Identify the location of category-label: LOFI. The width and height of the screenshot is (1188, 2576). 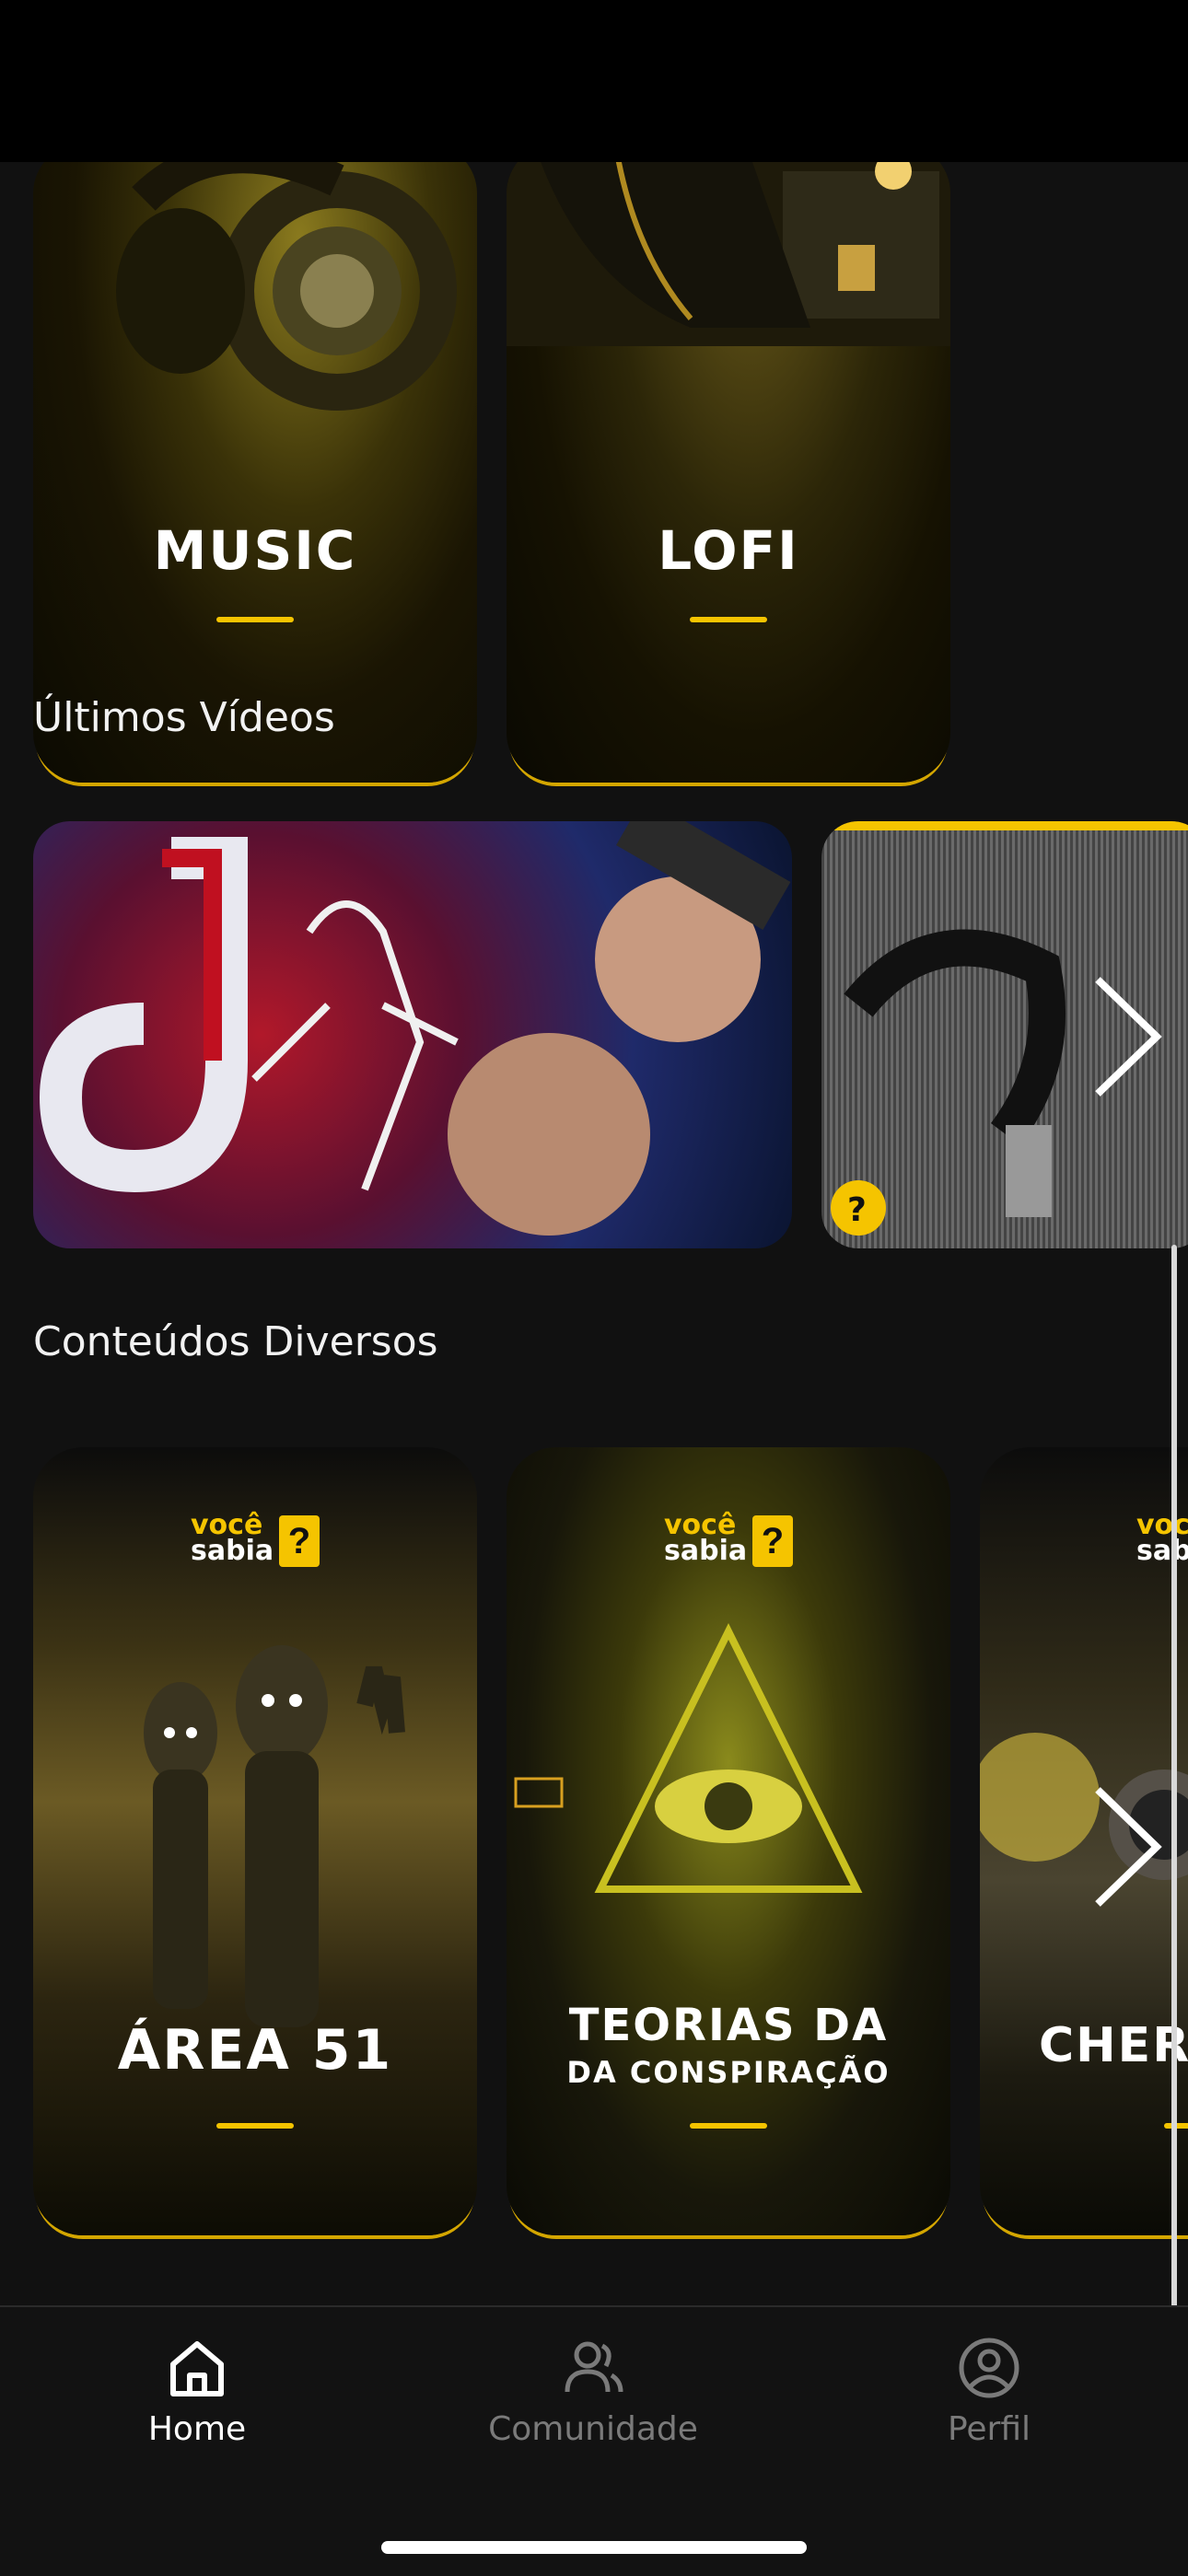
(728, 550).